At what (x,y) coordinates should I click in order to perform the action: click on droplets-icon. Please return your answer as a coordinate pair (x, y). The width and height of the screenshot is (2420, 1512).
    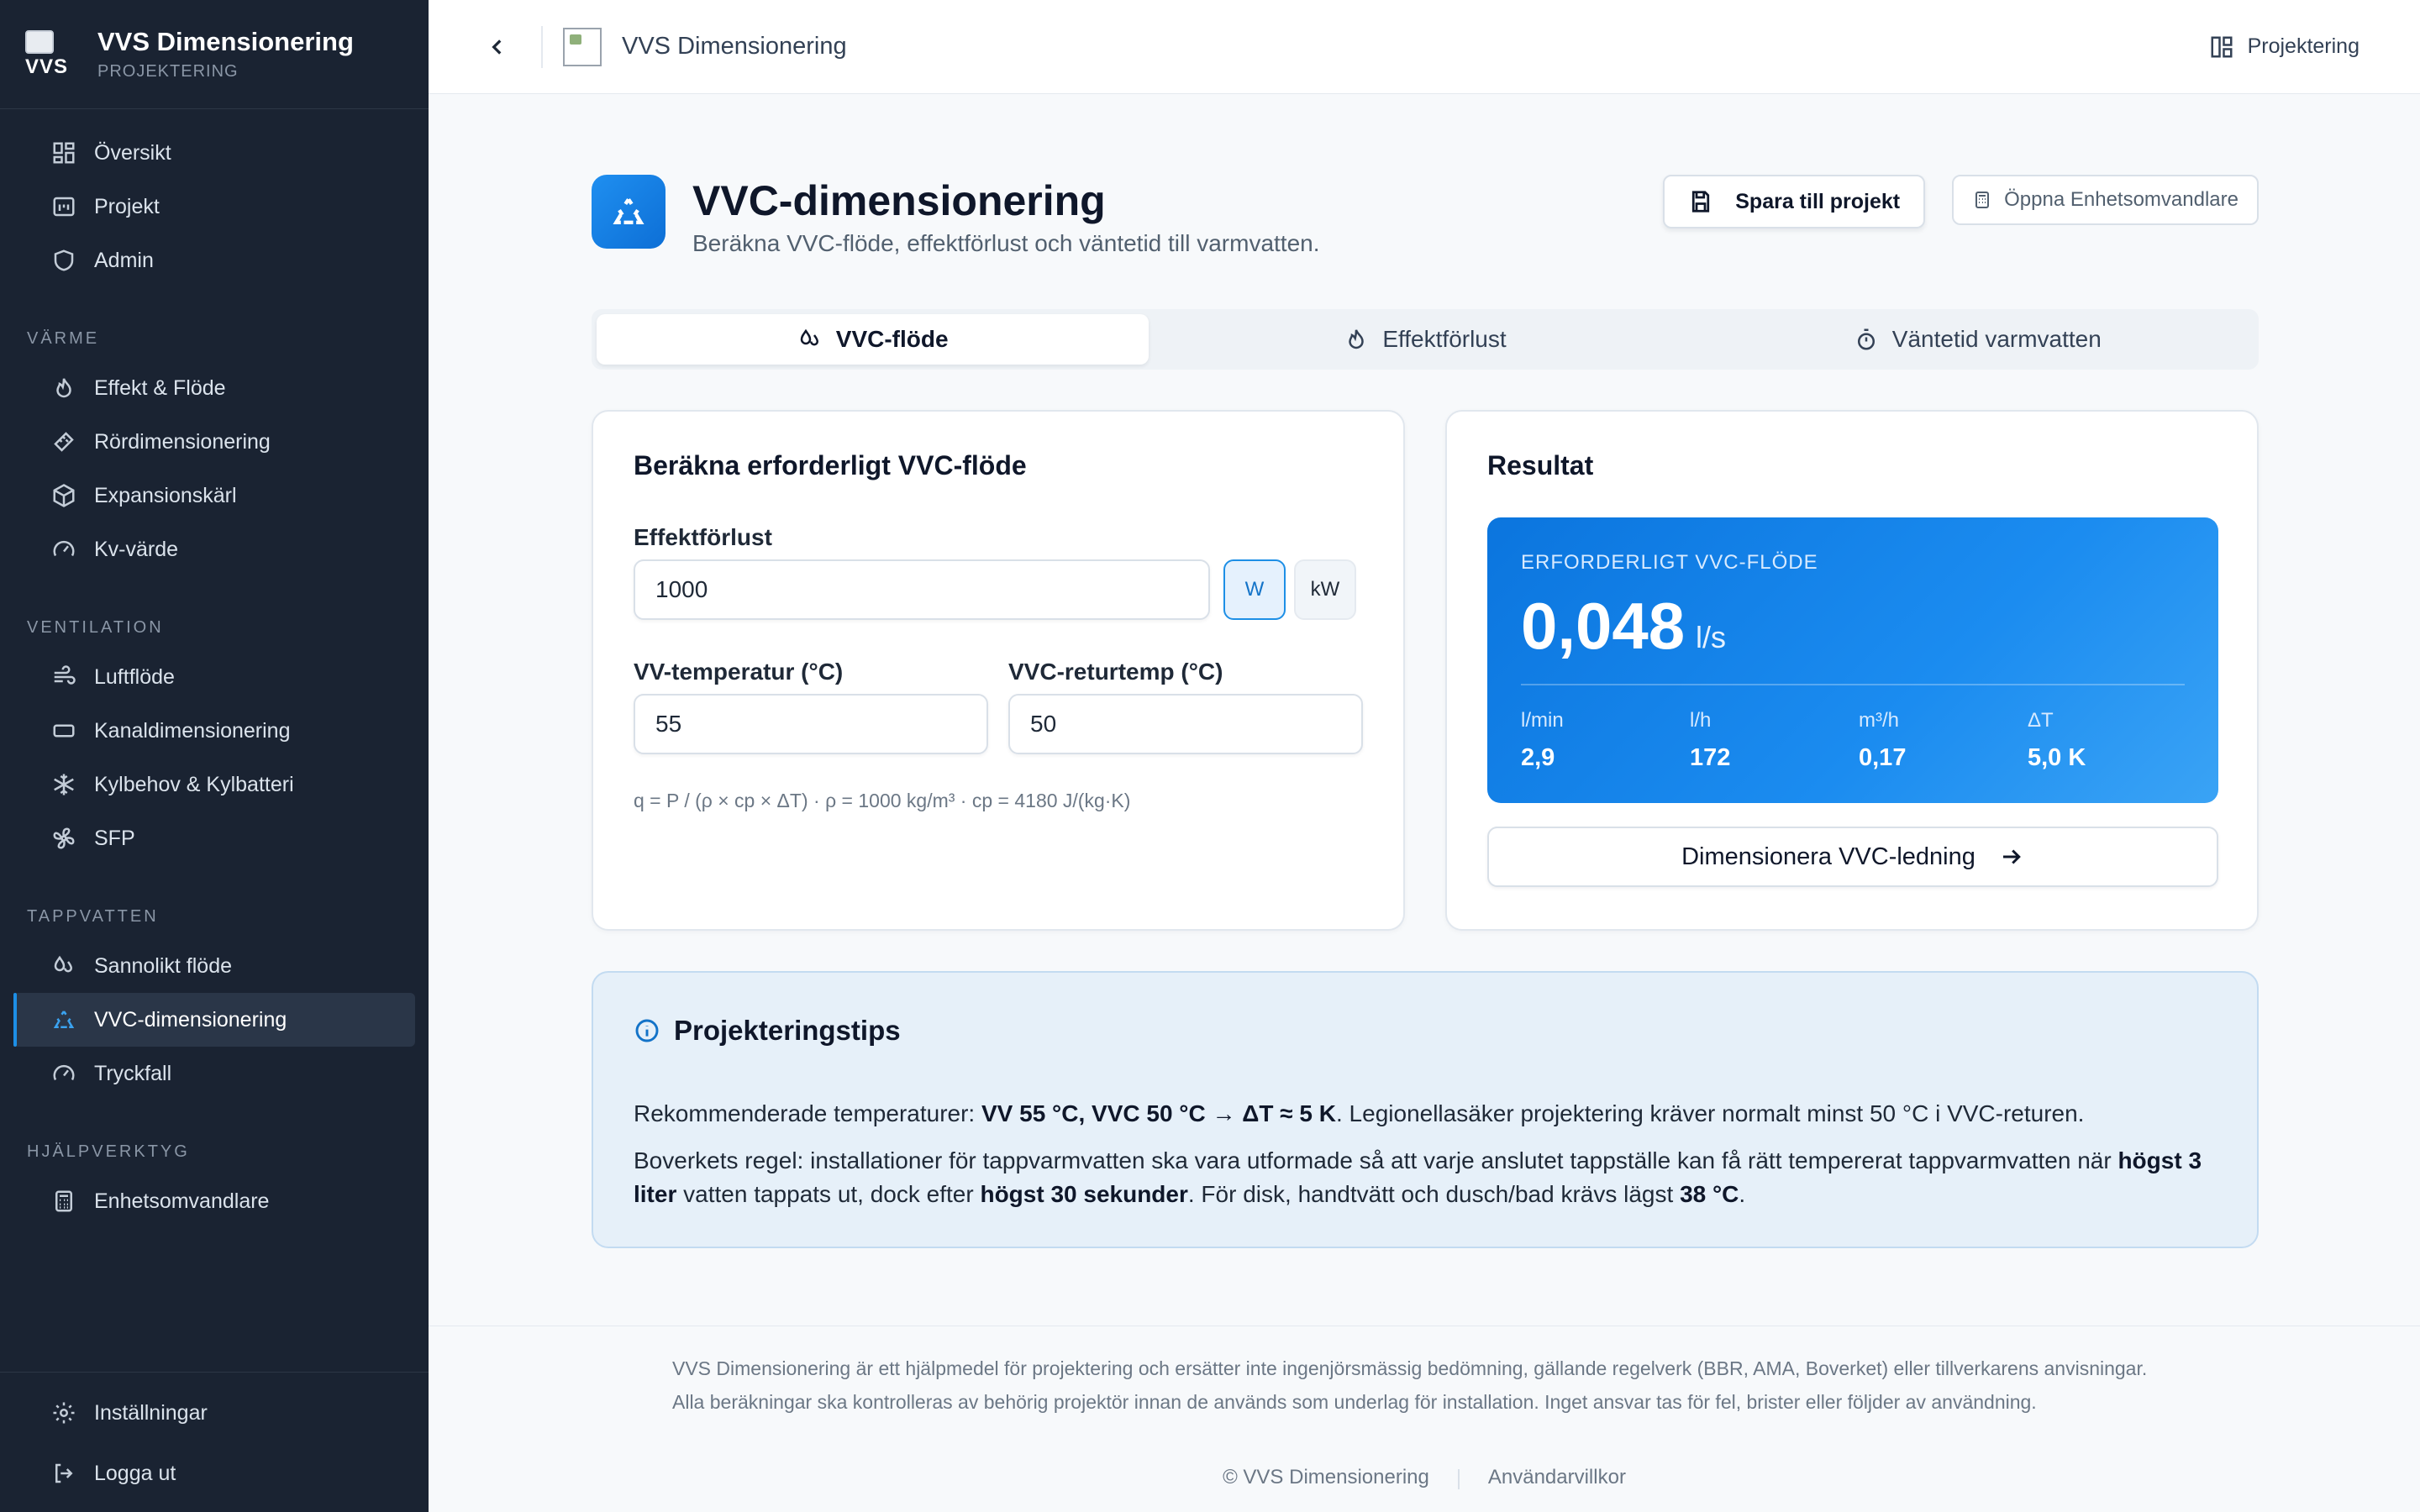
    Looking at the image, I should click on (809, 337).